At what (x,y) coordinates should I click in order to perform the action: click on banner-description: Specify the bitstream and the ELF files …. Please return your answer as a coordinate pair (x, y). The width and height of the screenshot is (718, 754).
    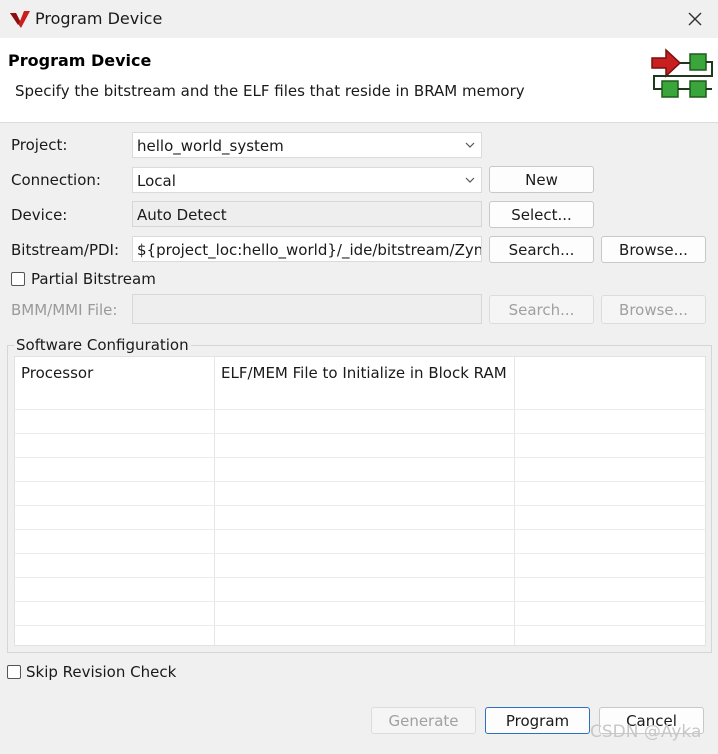
    Looking at the image, I should click on (270, 91).